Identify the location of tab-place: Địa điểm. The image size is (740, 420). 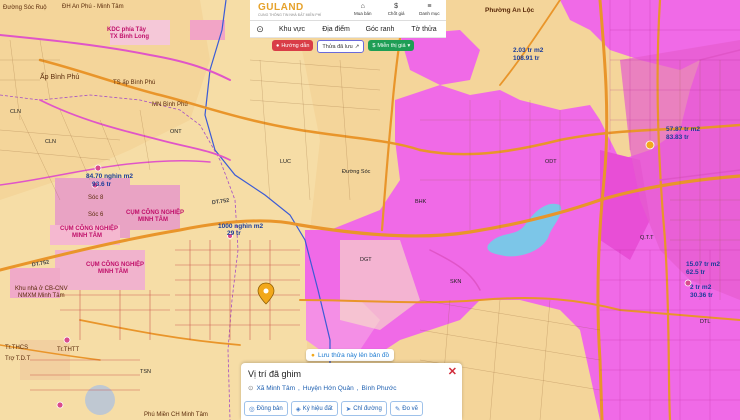
(336, 29).